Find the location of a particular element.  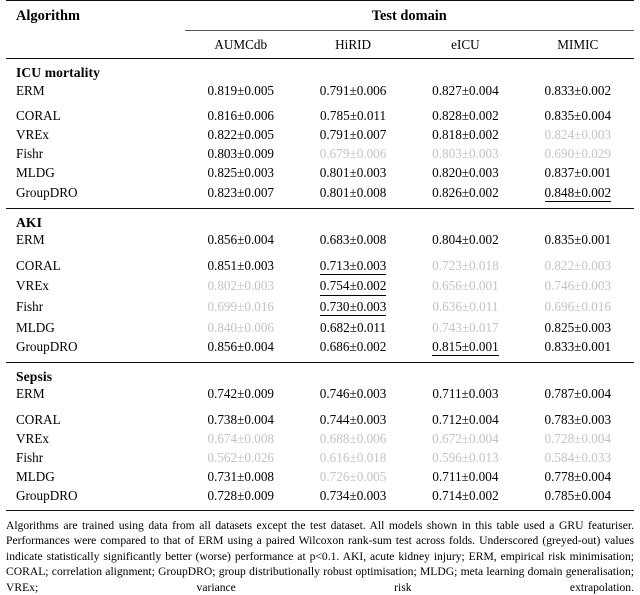

cell-fishr-aumcdb: 0.699±0.016 is located at coordinates (241, 307).